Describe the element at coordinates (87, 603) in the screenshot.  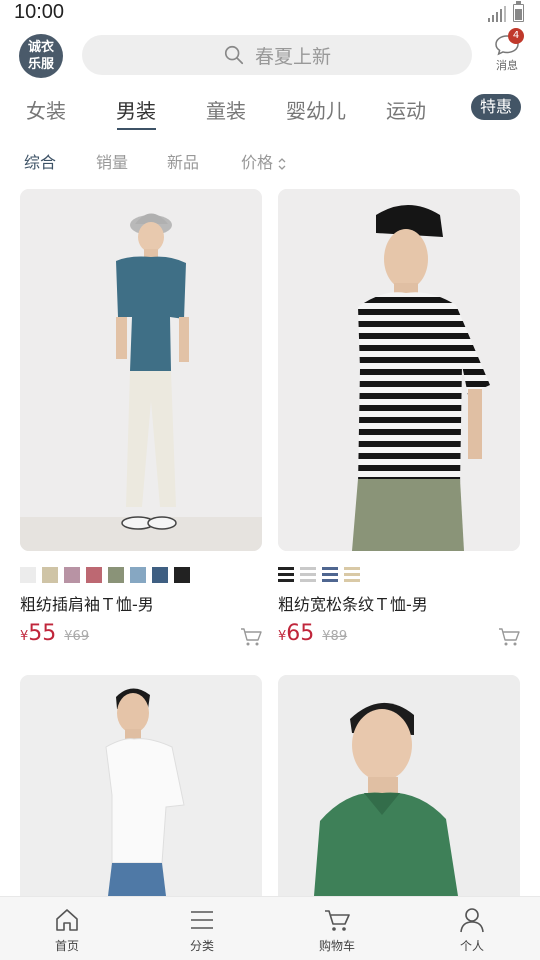
I see `product-title: 粗纺插肩袖Ｔ恤-男` at that location.